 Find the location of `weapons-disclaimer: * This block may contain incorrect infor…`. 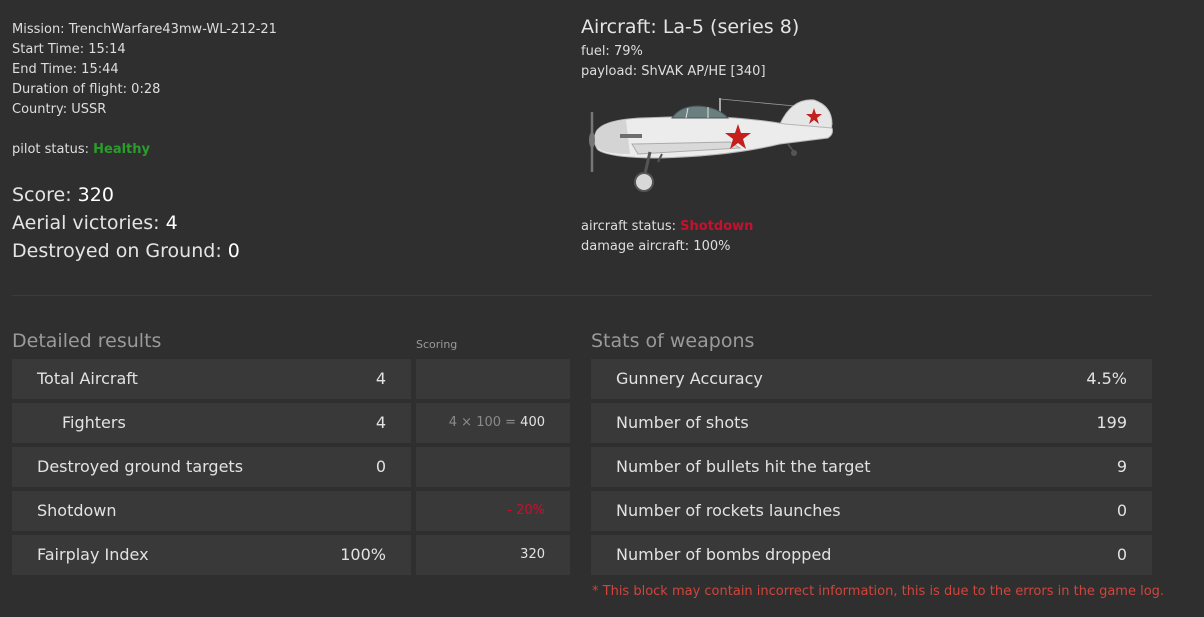

weapons-disclaimer: * This block may contain incorrect infor… is located at coordinates (878, 591).